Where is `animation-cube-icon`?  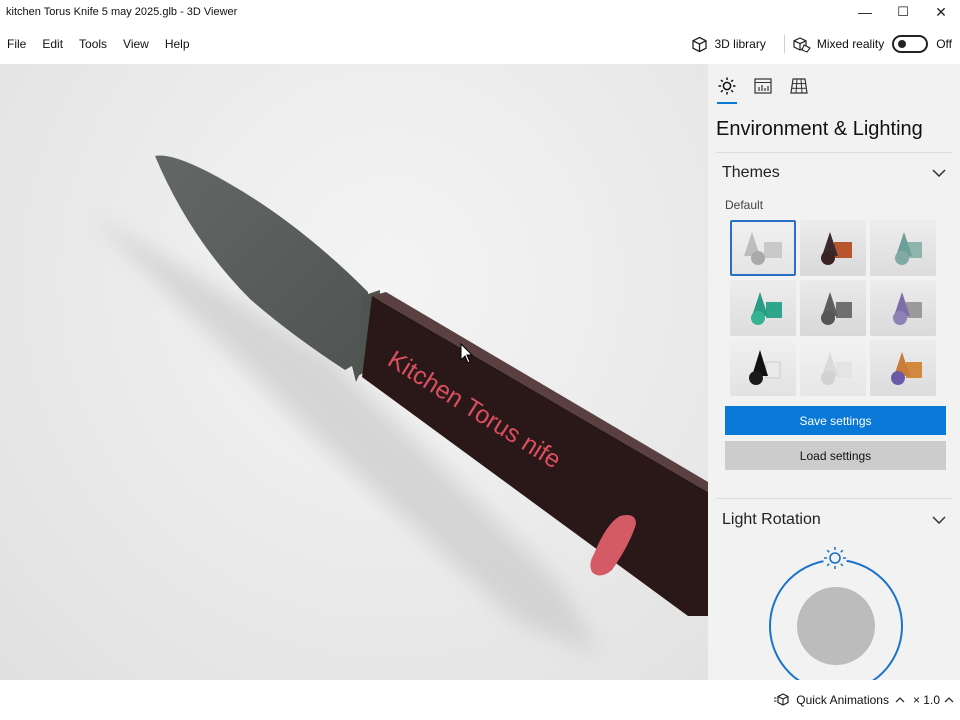
animation-cube-icon is located at coordinates (781, 699).